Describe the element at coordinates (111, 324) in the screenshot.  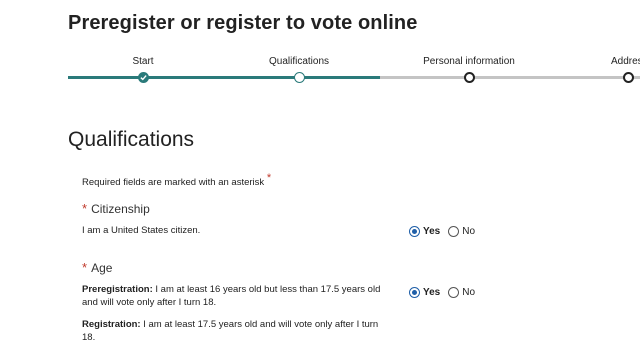
I see `registration-label: Registration:` at that location.